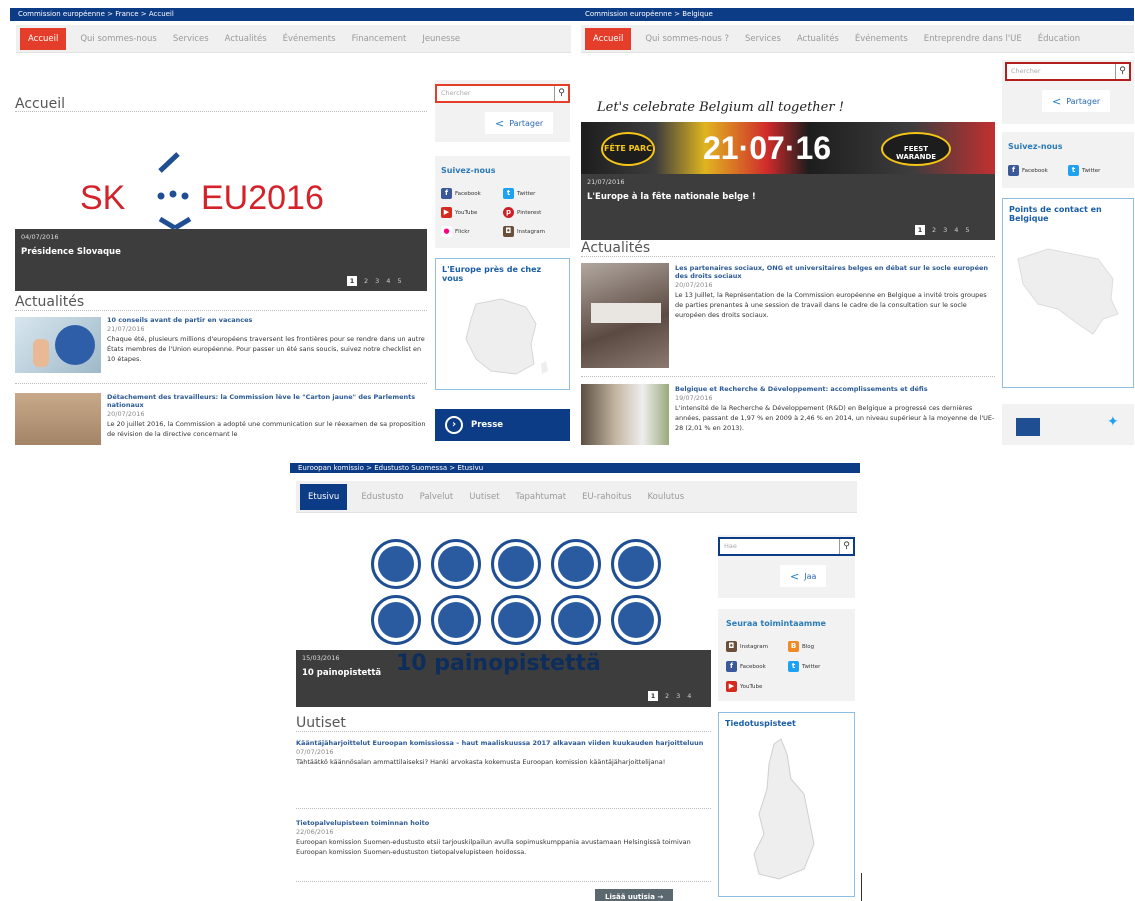  Describe the element at coordinates (1068, 293) in the screenshot. I see `map-box: Points de contact en Belgique` at that location.